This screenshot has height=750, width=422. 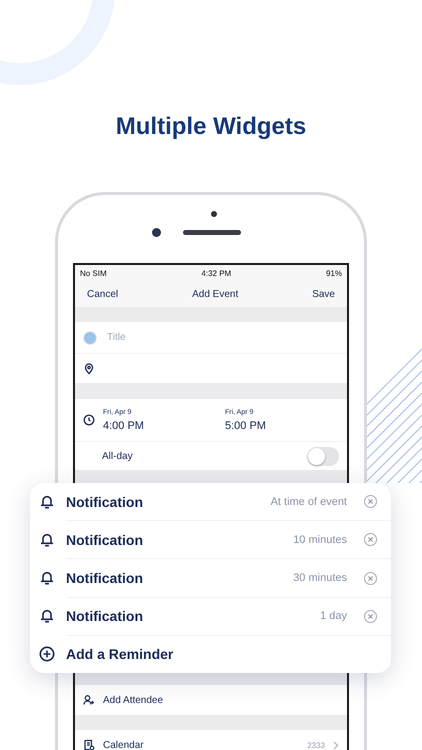 What do you see at coordinates (93, 273) in the screenshot?
I see `carrier-label: No SIM` at bounding box center [93, 273].